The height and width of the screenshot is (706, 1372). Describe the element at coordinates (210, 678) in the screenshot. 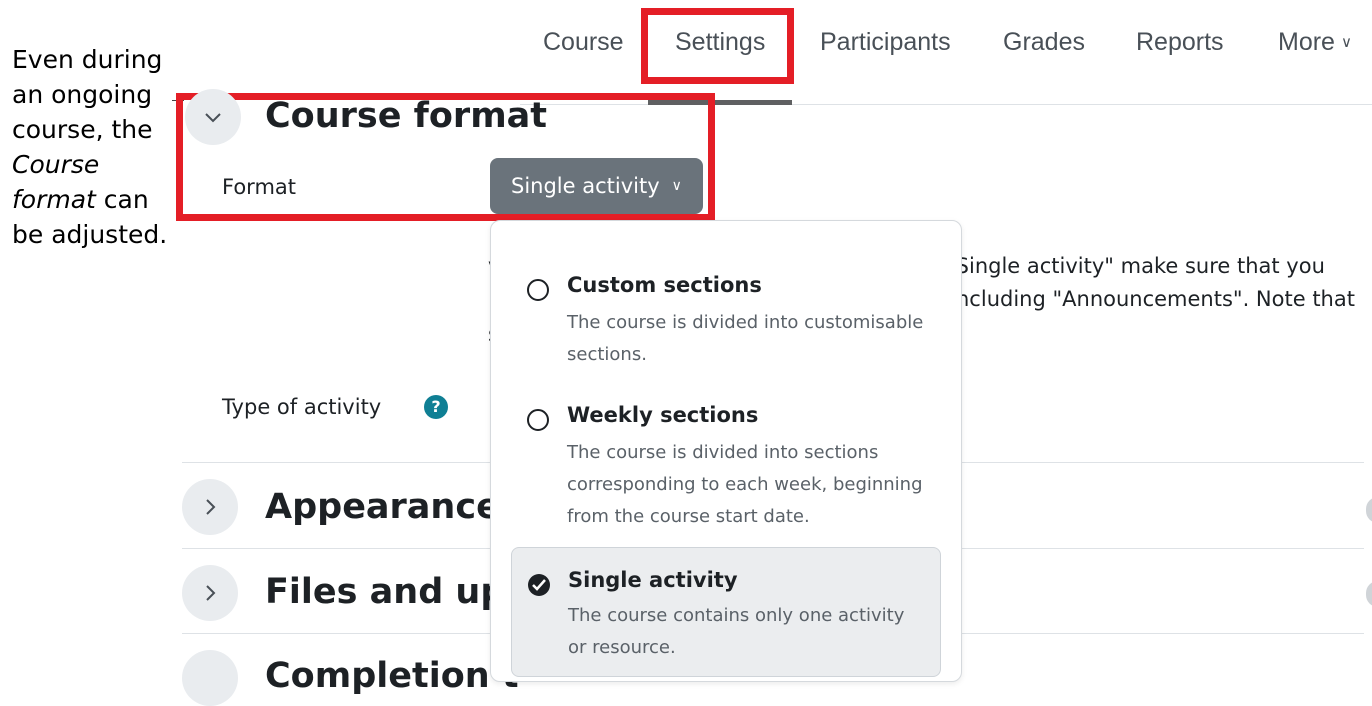

I see `section-expand-toggle-completion` at that location.